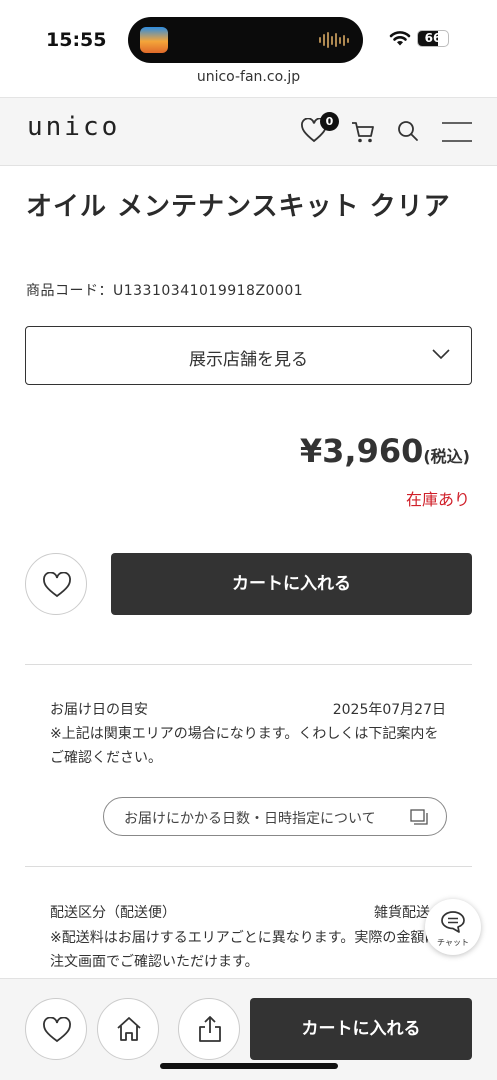 This screenshot has height=1080, width=497. Describe the element at coordinates (363, 132) in the screenshot. I see `cart-icon` at that location.